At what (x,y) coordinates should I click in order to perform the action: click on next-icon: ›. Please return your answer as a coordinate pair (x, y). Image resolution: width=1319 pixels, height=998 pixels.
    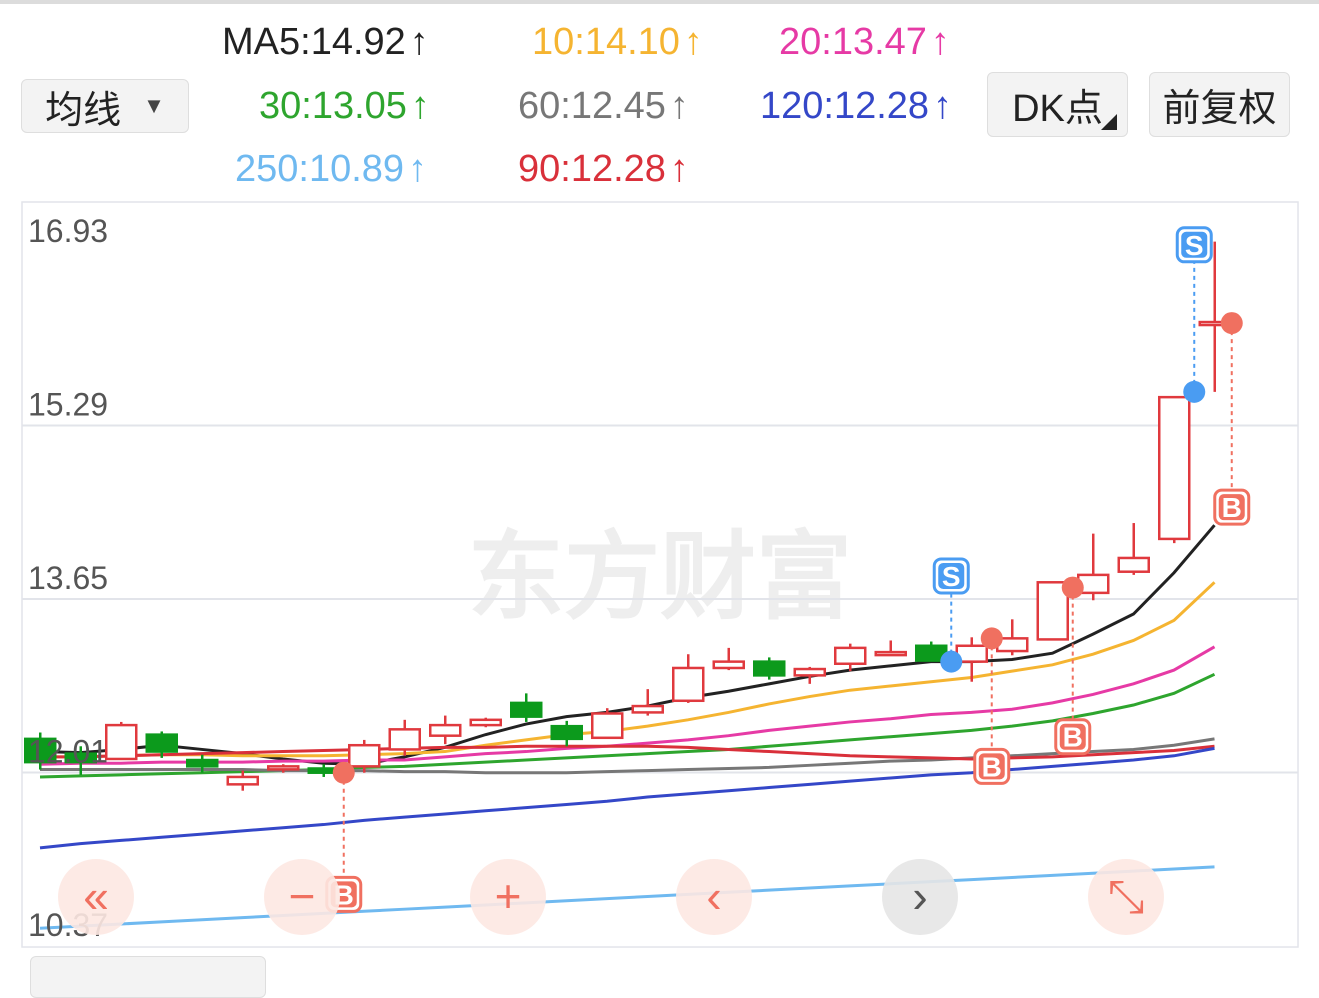
    Looking at the image, I should click on (919, 896).